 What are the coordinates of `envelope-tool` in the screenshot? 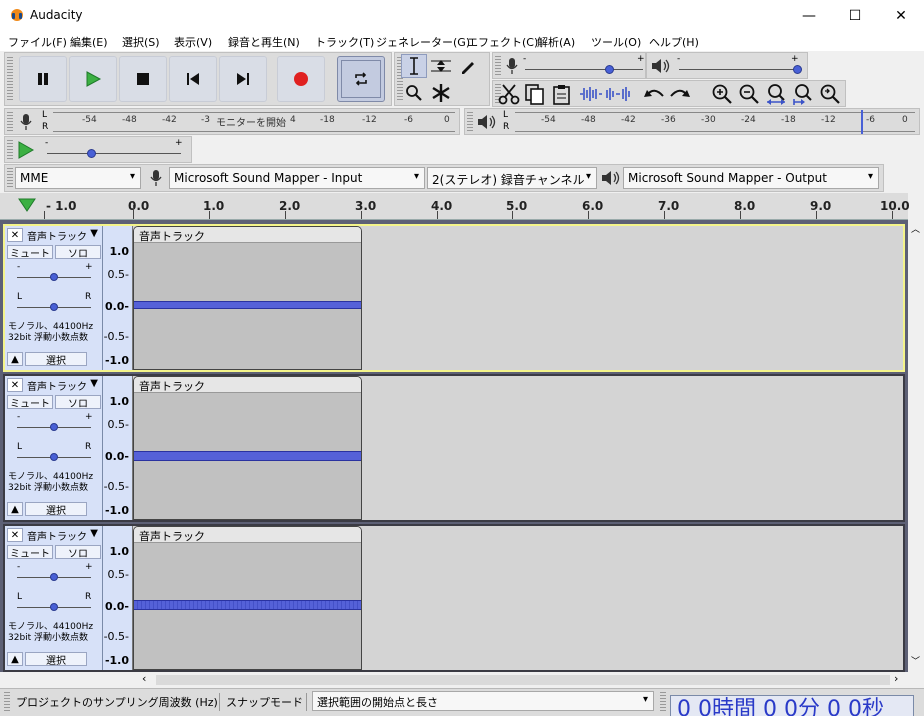 It's located at (441, 66).